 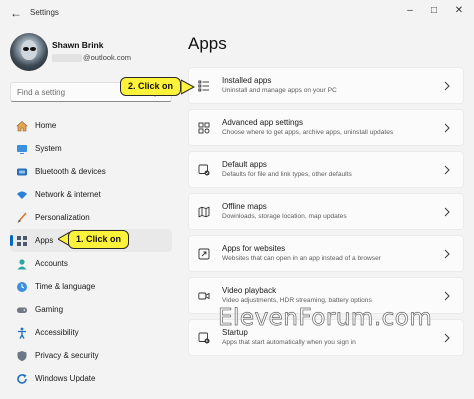 What do you see at coordinates (434, 11) in the screenshot?
I see `maximize-button: □` at bounding box center [434, 11].